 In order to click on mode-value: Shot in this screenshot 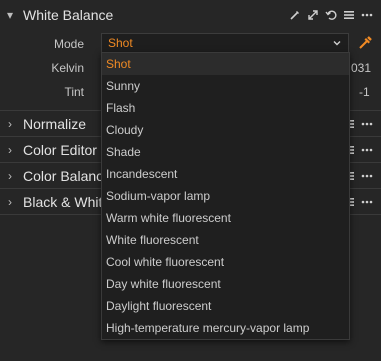, I will do `click(120, 43)`.